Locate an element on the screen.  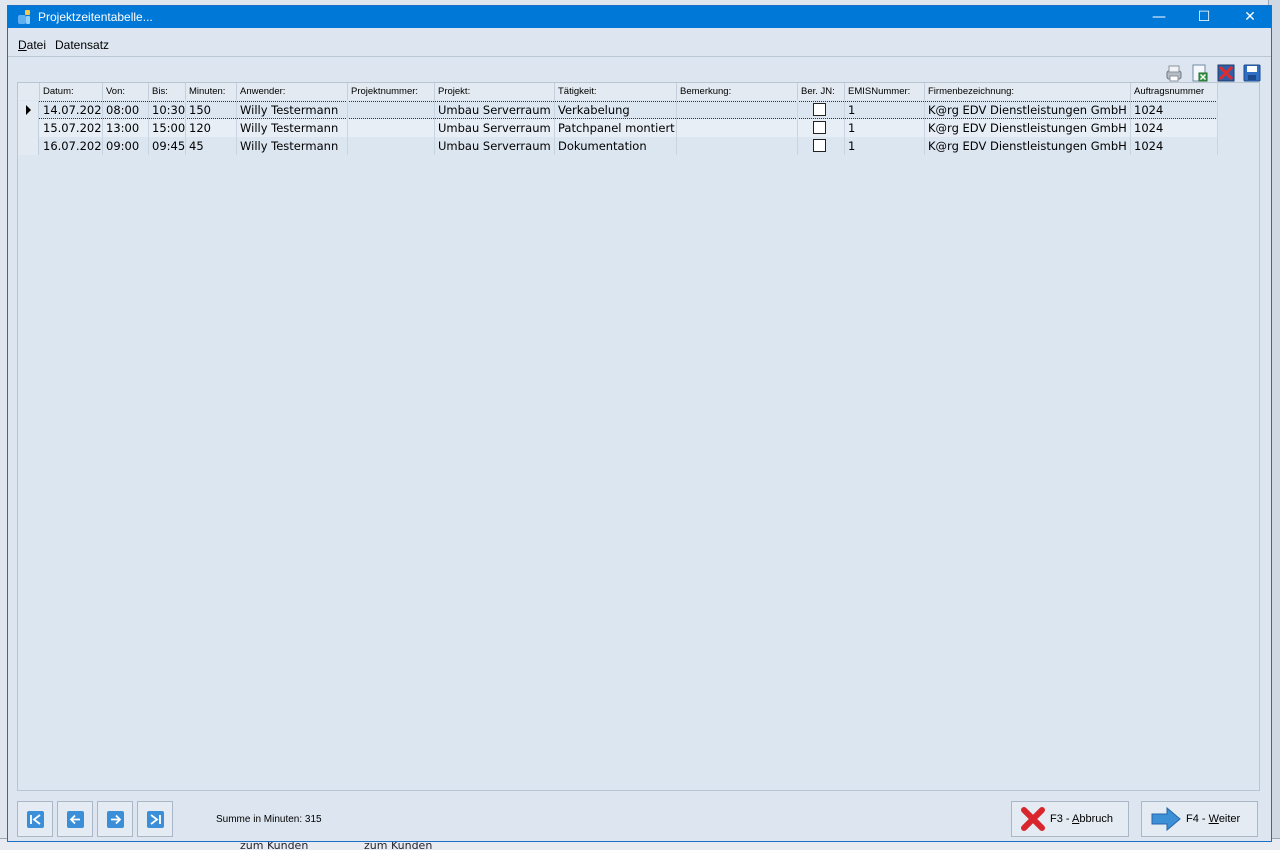
delete-icon is located at coordinates (1225, 72).